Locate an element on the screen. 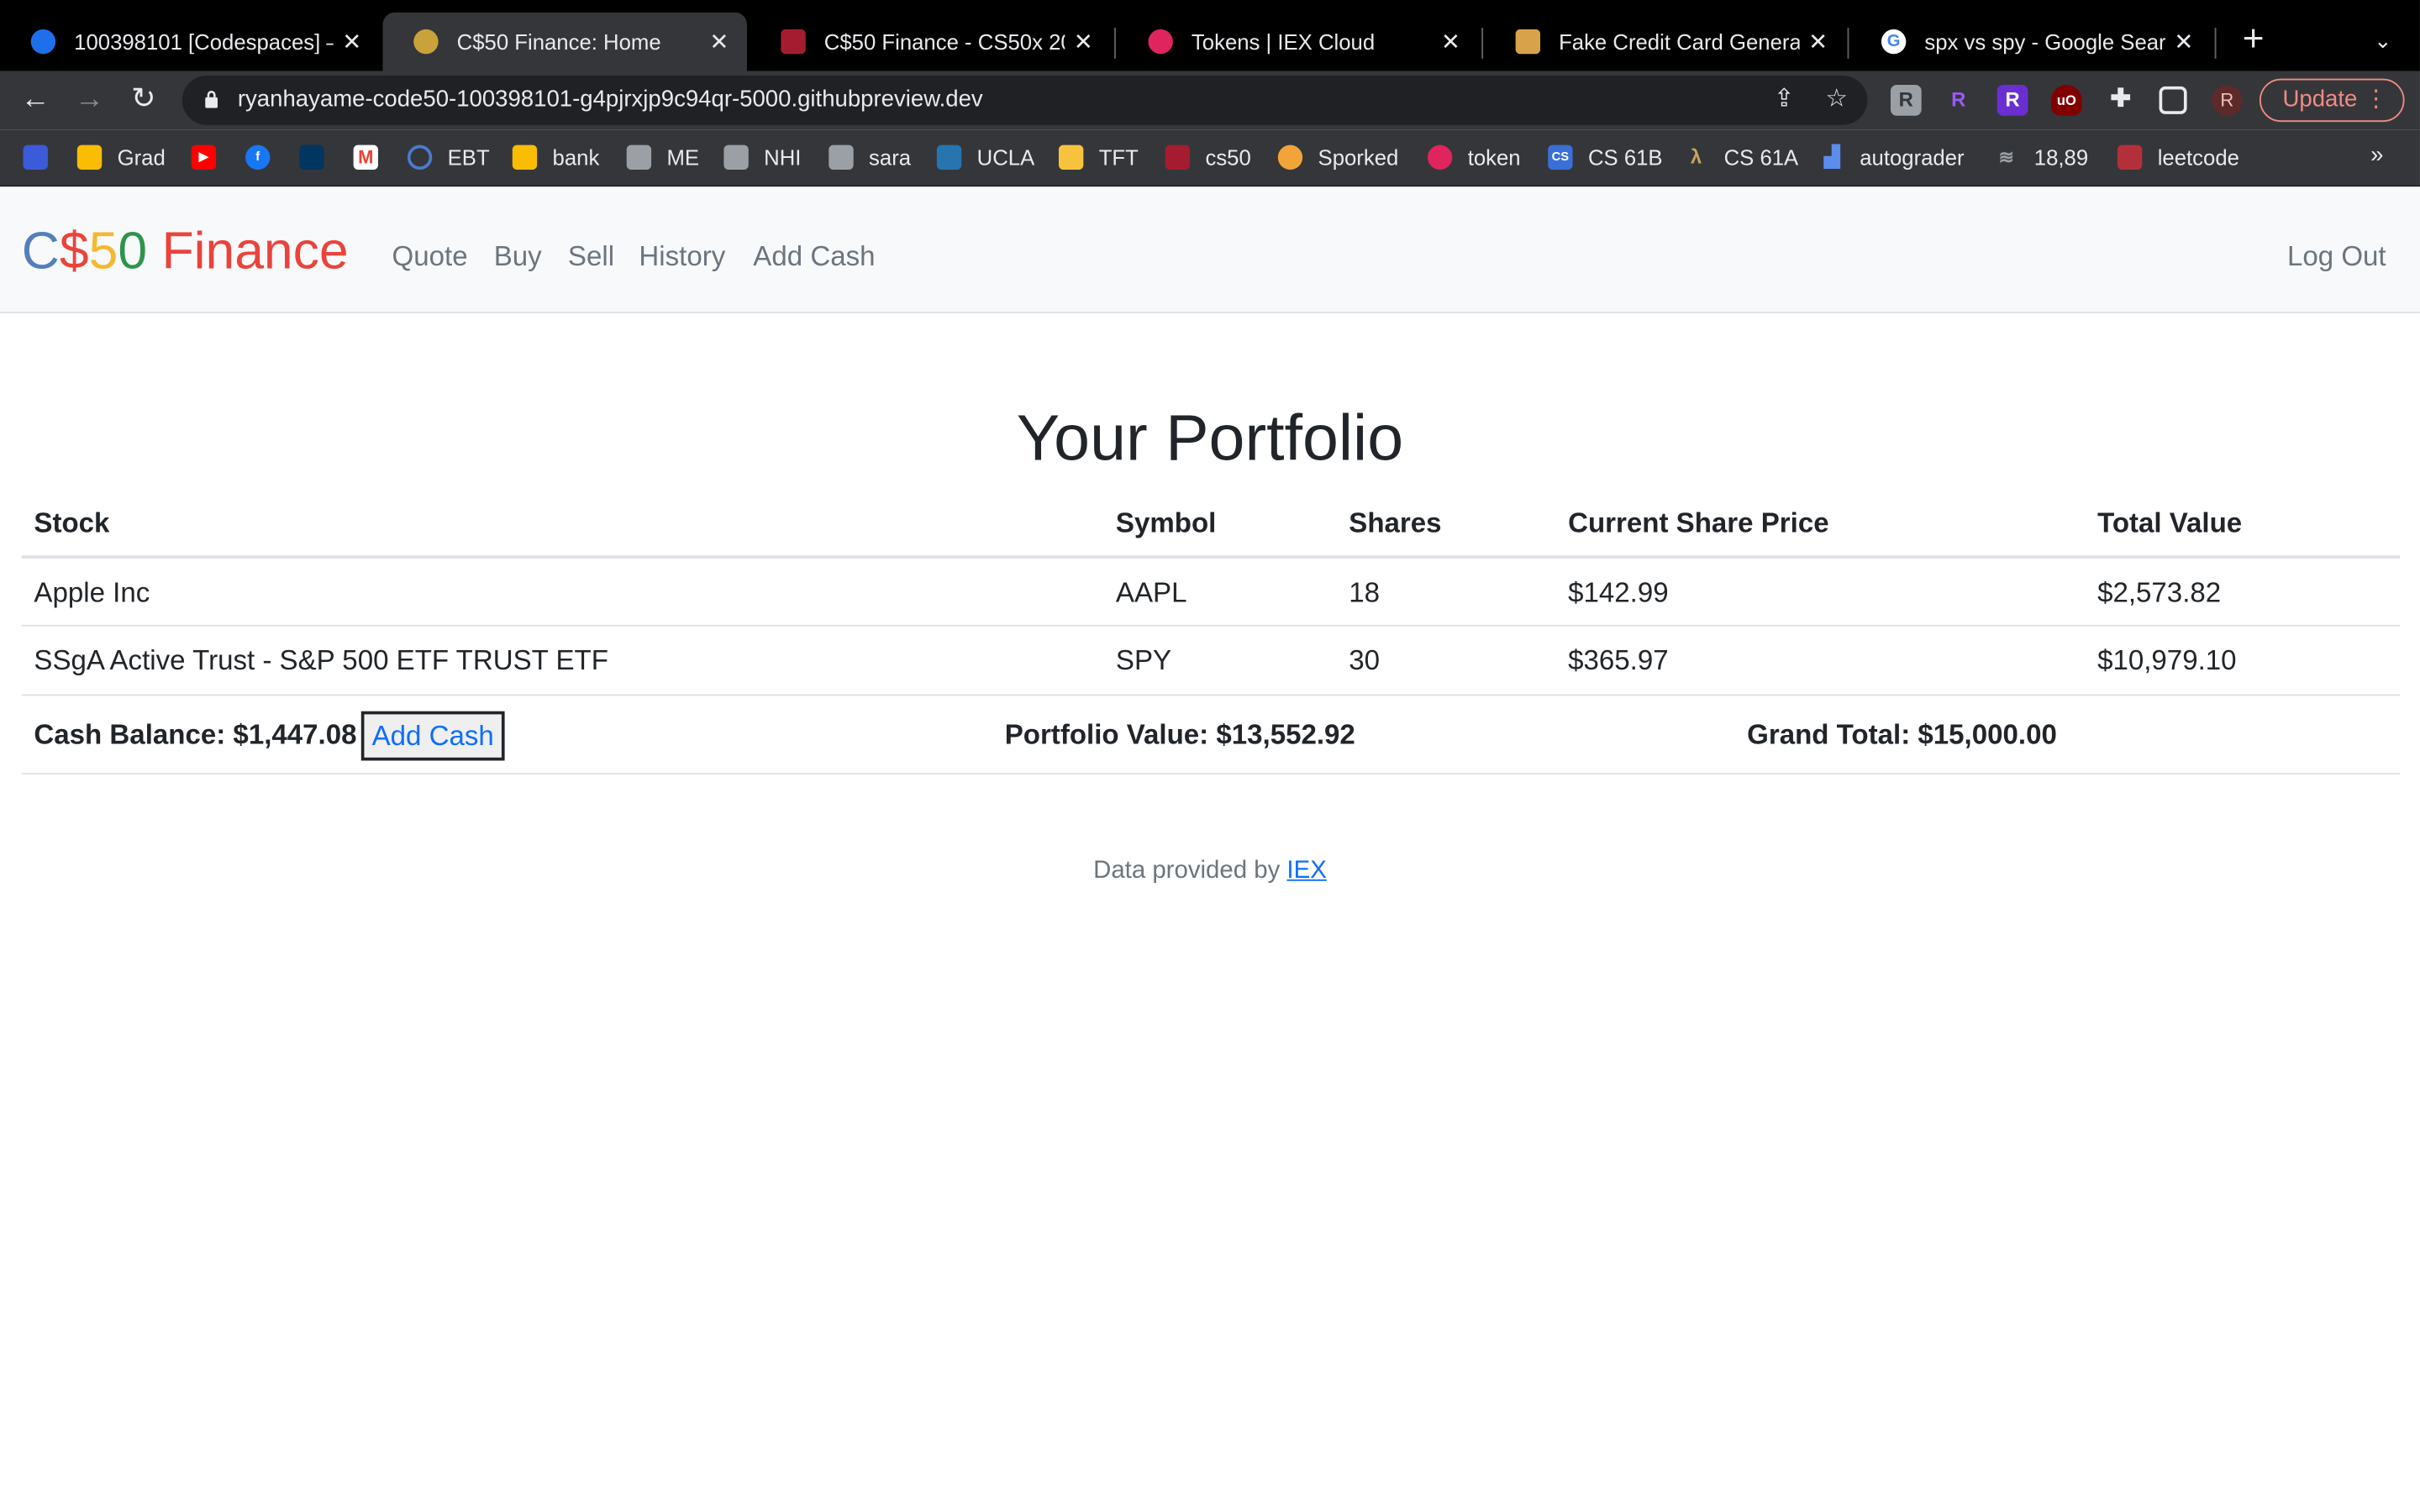 The width and height of the screenshot is (2420, 1512). nav-log-out: Log Out is located at coordinates (2336, 257).